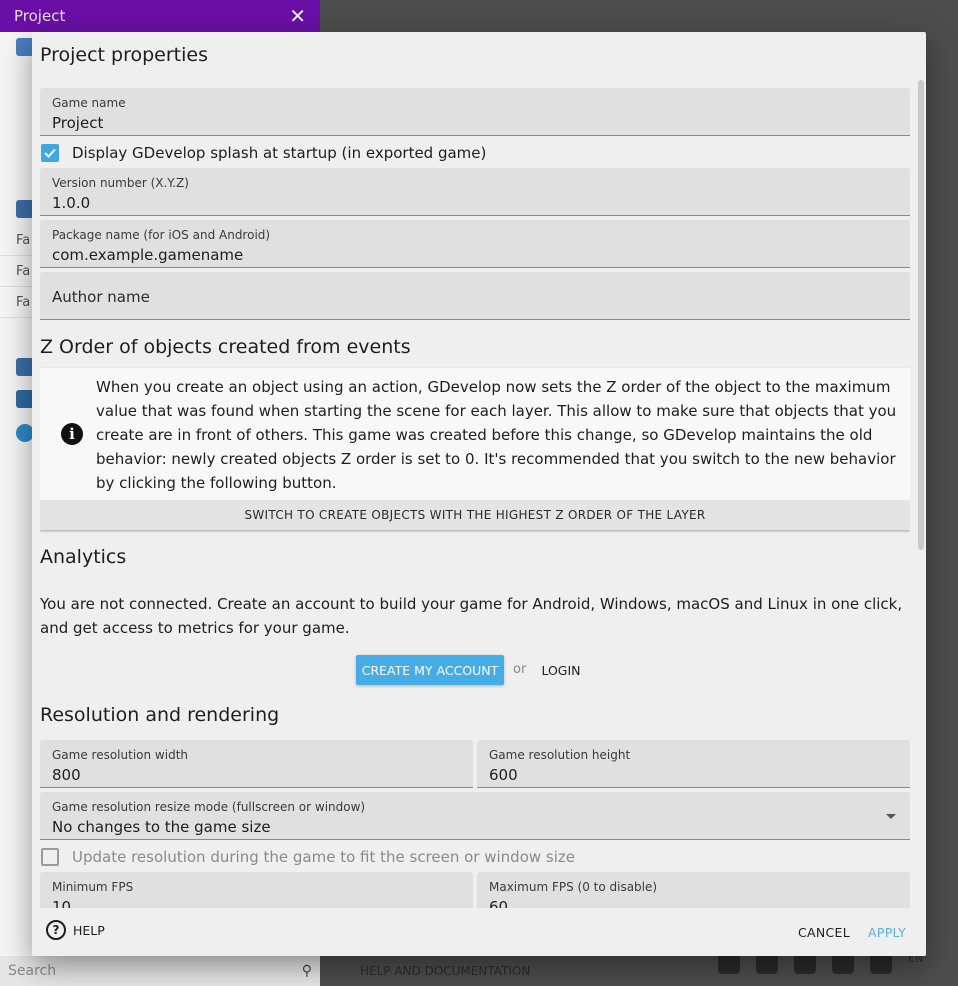 This screenshot has width=958, height=986. I want to click on search-bar: Search ⚲, so click(160, 971).